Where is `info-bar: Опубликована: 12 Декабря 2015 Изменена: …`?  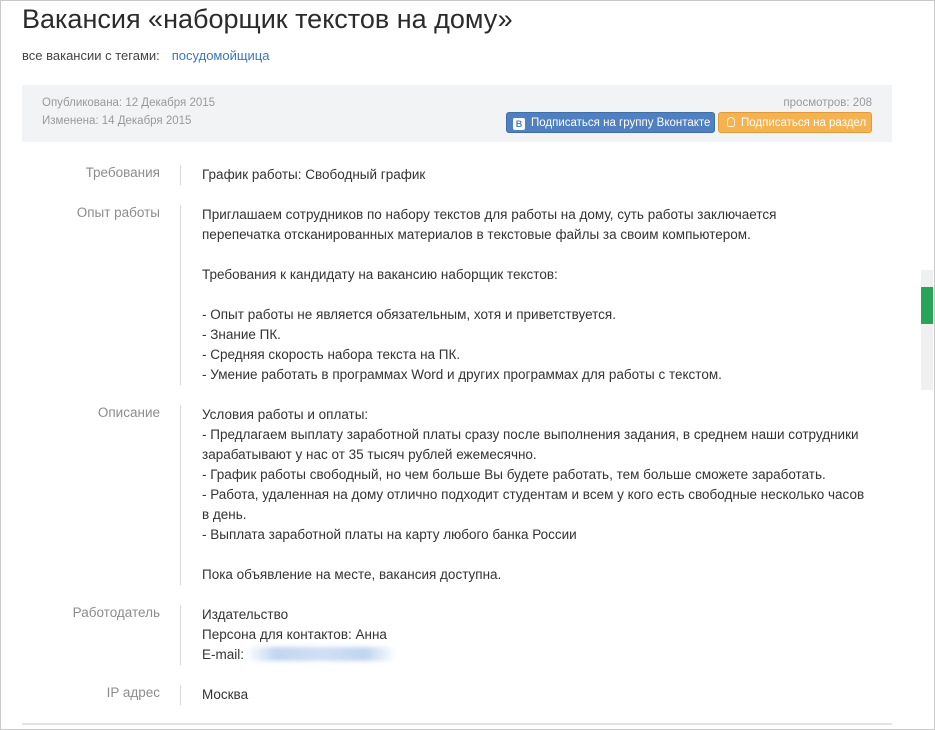
info-bar: Опубликована: 12 Декабря 2015 Изменена: … is located at coordinates (457, 113).